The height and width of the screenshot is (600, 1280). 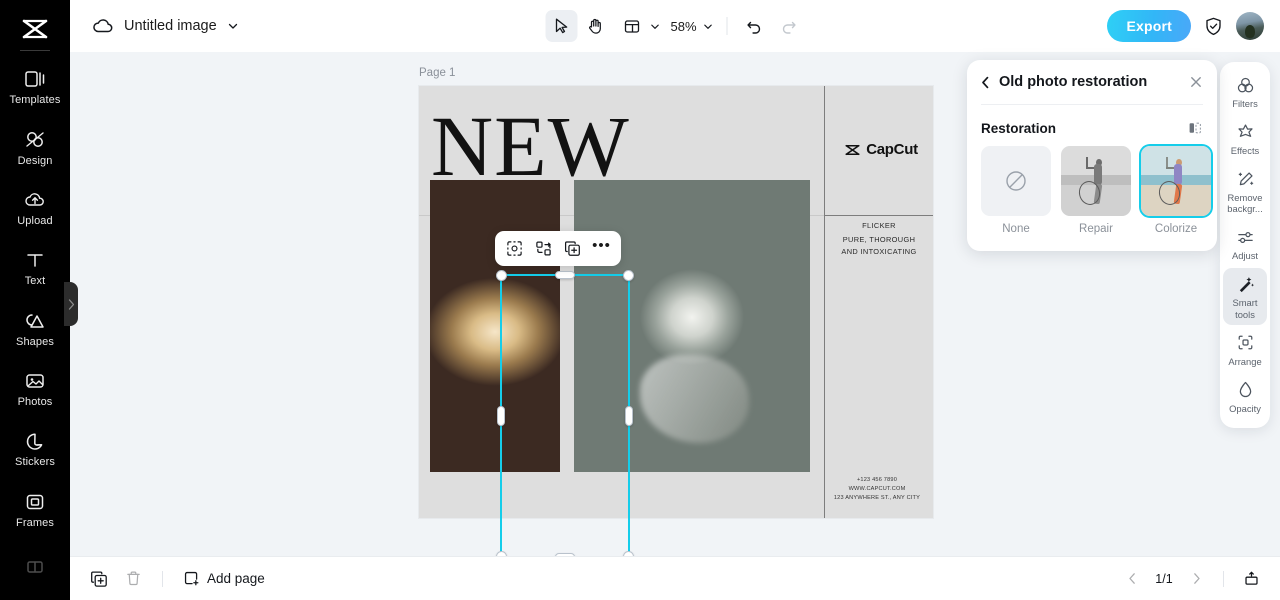 What do you see at coordinates (35, 567) in the screenshot?
I see `layout-icon` at bounding box center [35, 567].